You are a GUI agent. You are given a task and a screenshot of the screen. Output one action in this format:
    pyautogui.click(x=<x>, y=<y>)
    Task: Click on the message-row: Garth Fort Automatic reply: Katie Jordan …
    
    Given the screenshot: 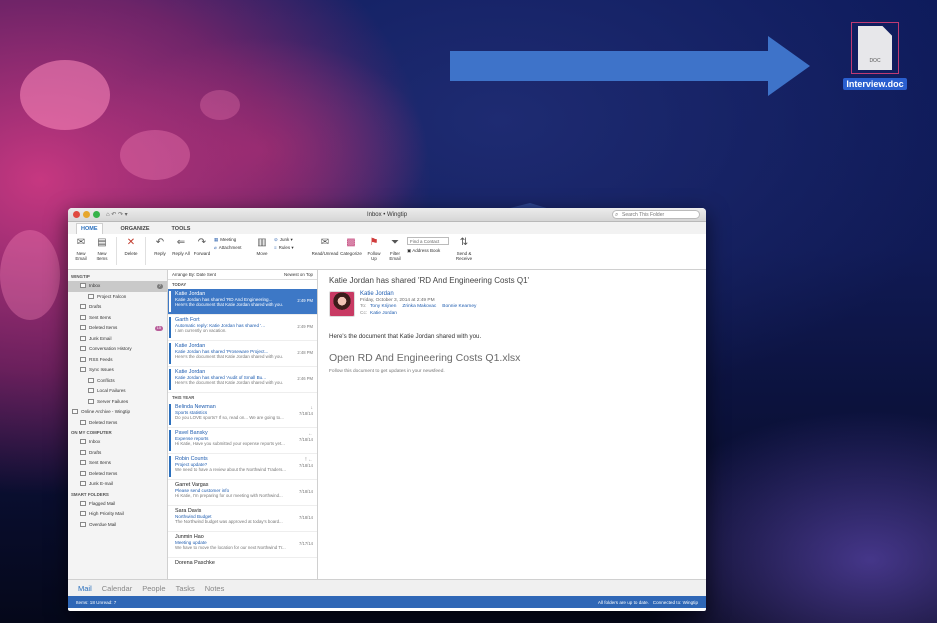 What is the action you would take?
    pyautogui.click(x=242, y=328)
    